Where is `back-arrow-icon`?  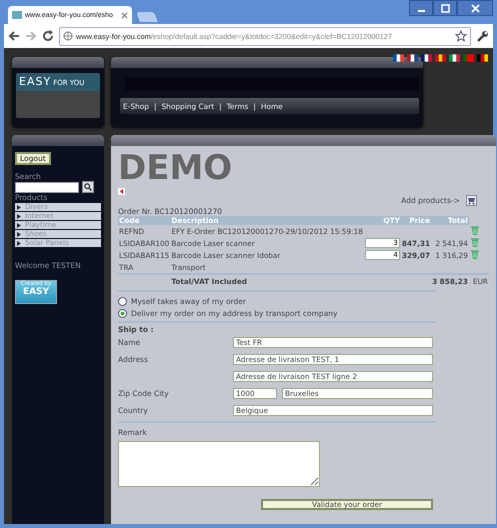 back-arrow-icon is located at coordinates (121, 191).